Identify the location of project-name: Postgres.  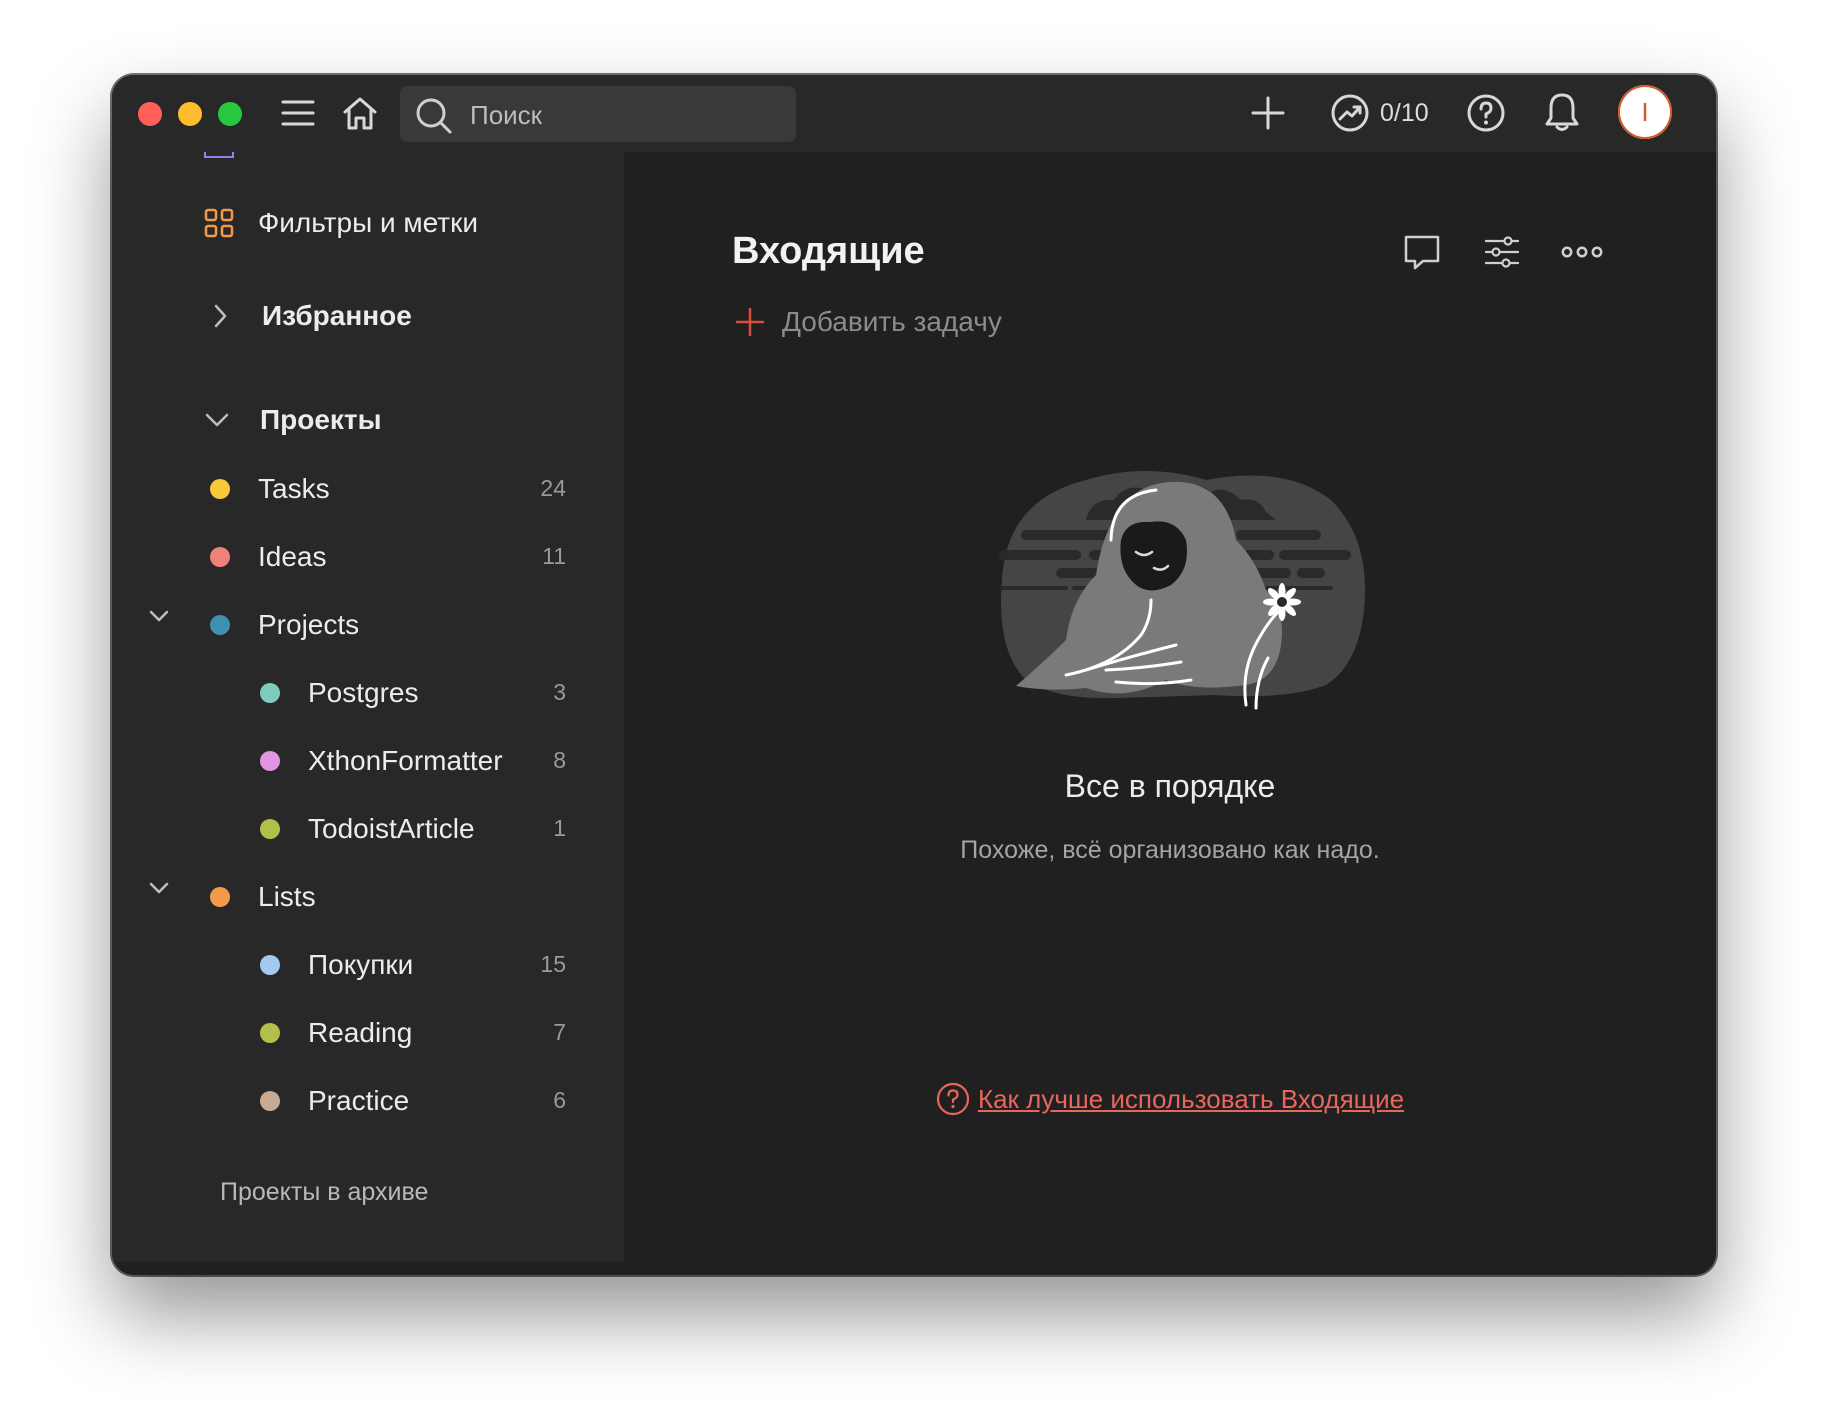
(363, 692).